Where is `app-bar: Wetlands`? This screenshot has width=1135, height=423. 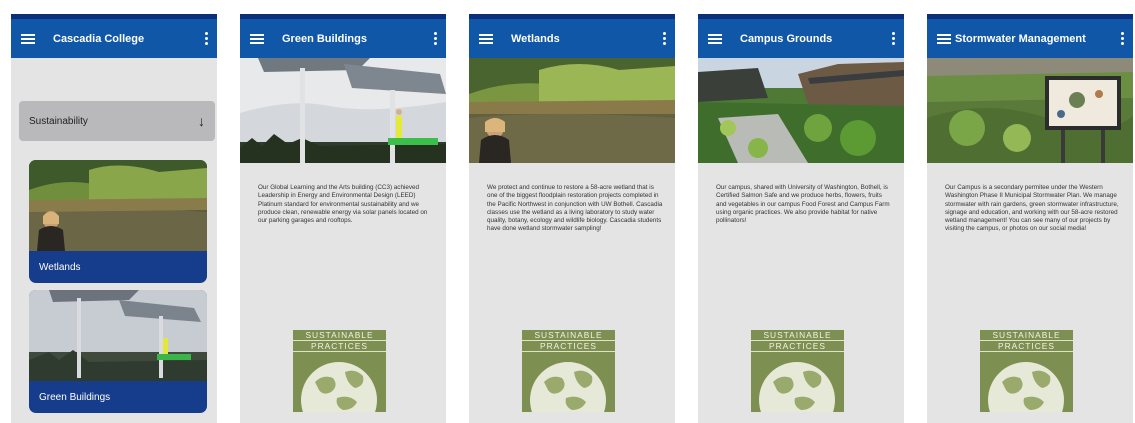 app-bar: Wetlands is located at coordinates (572, 36).